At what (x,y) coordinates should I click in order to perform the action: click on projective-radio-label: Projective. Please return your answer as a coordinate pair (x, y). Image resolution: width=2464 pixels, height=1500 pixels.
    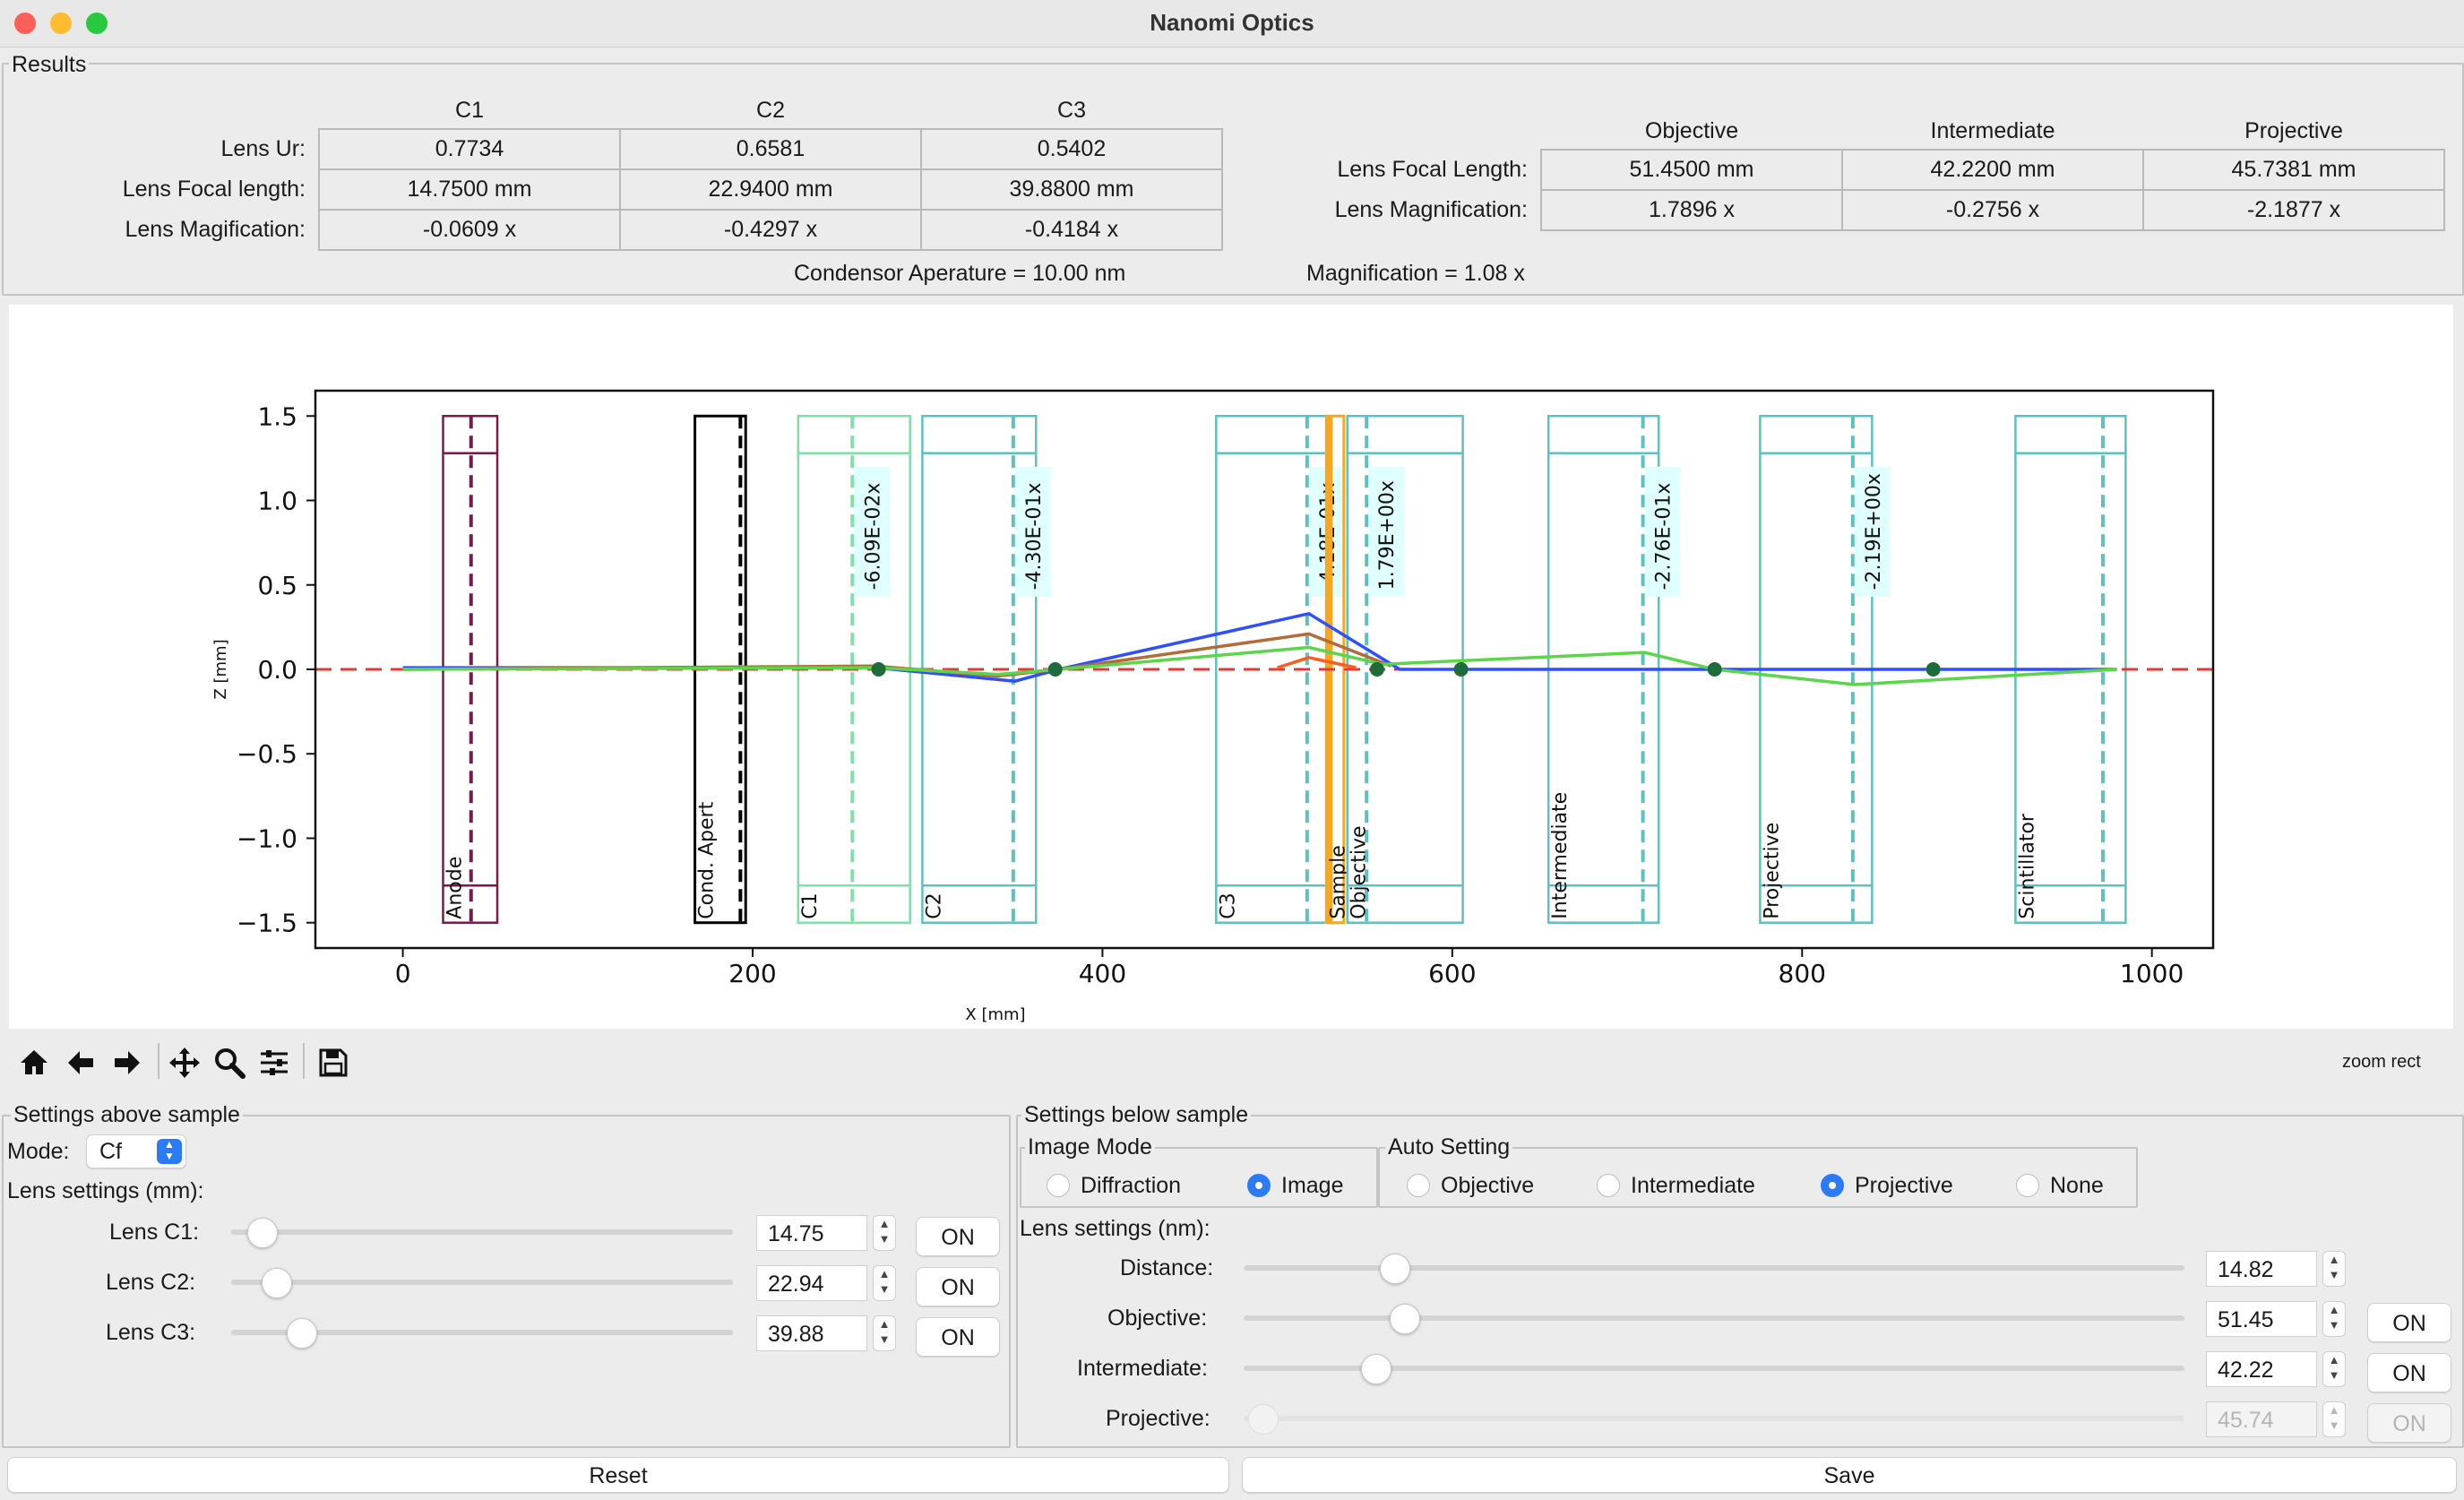
    Looking at the image, I should click on (1904, 1185).